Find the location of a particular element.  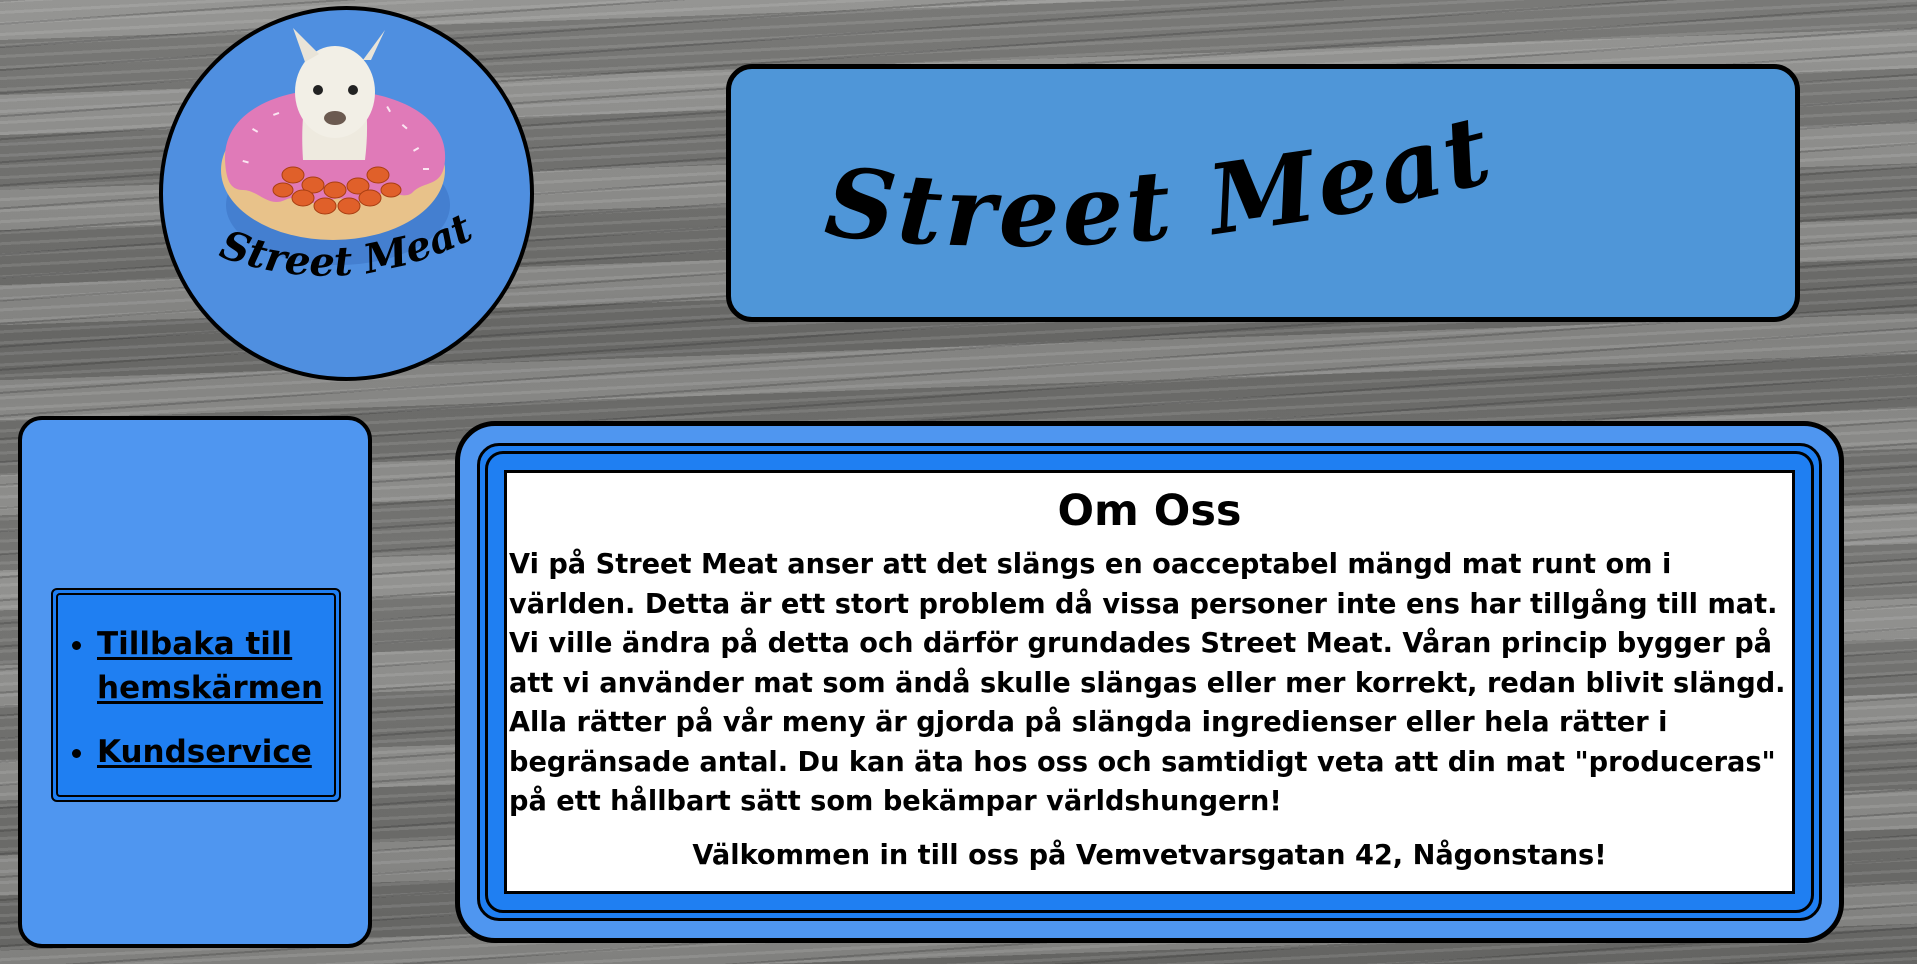

nav-list: Tillbaka till hemskärmen Kundservice is located at coordinates (196, 708).